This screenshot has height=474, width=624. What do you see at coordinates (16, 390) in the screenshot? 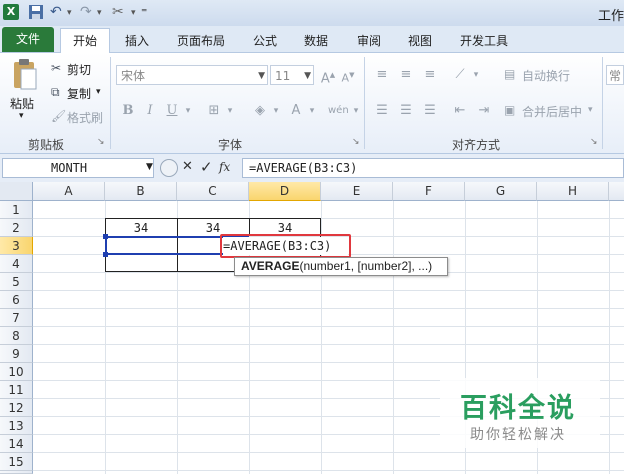
I see `row-header-11: 11` at bounding box center [16, 390].